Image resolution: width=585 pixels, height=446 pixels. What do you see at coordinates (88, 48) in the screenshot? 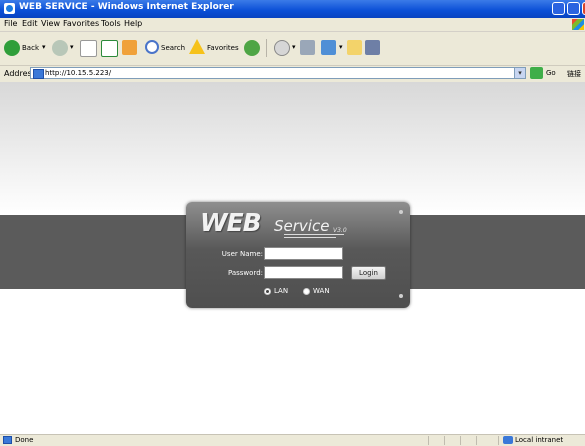
I see `stop-icon` at bounding box center [88, 48].